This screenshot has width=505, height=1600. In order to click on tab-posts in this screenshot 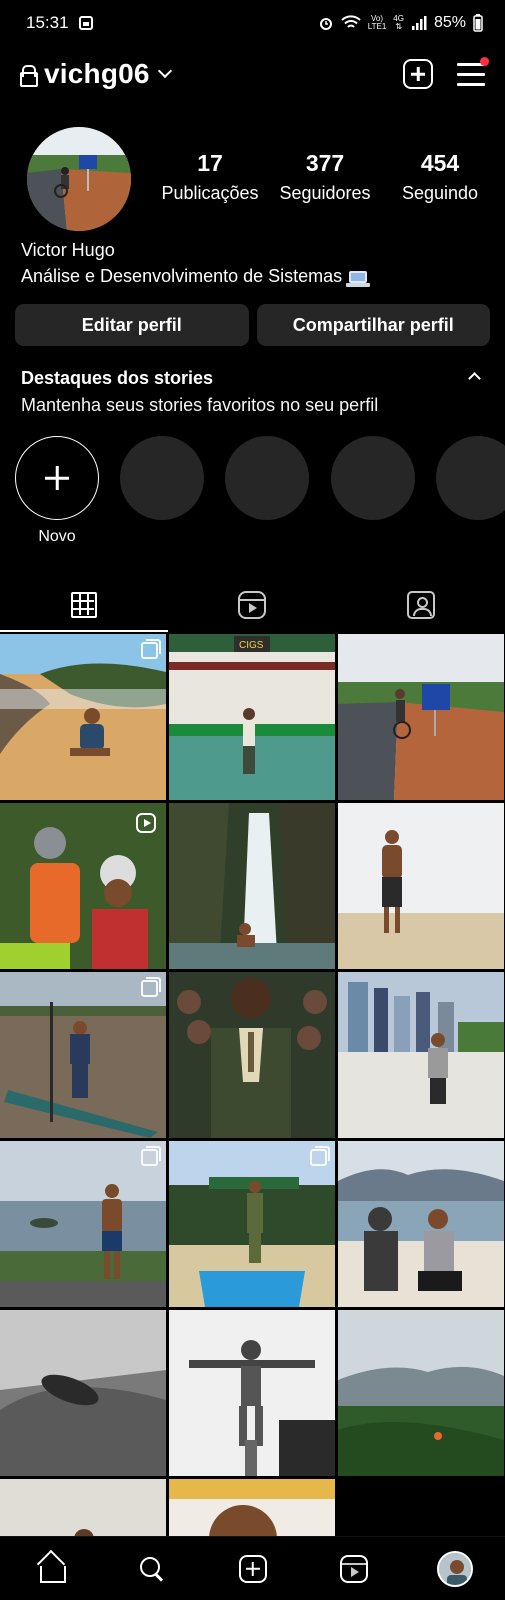, I will do `click(84, 605)`.